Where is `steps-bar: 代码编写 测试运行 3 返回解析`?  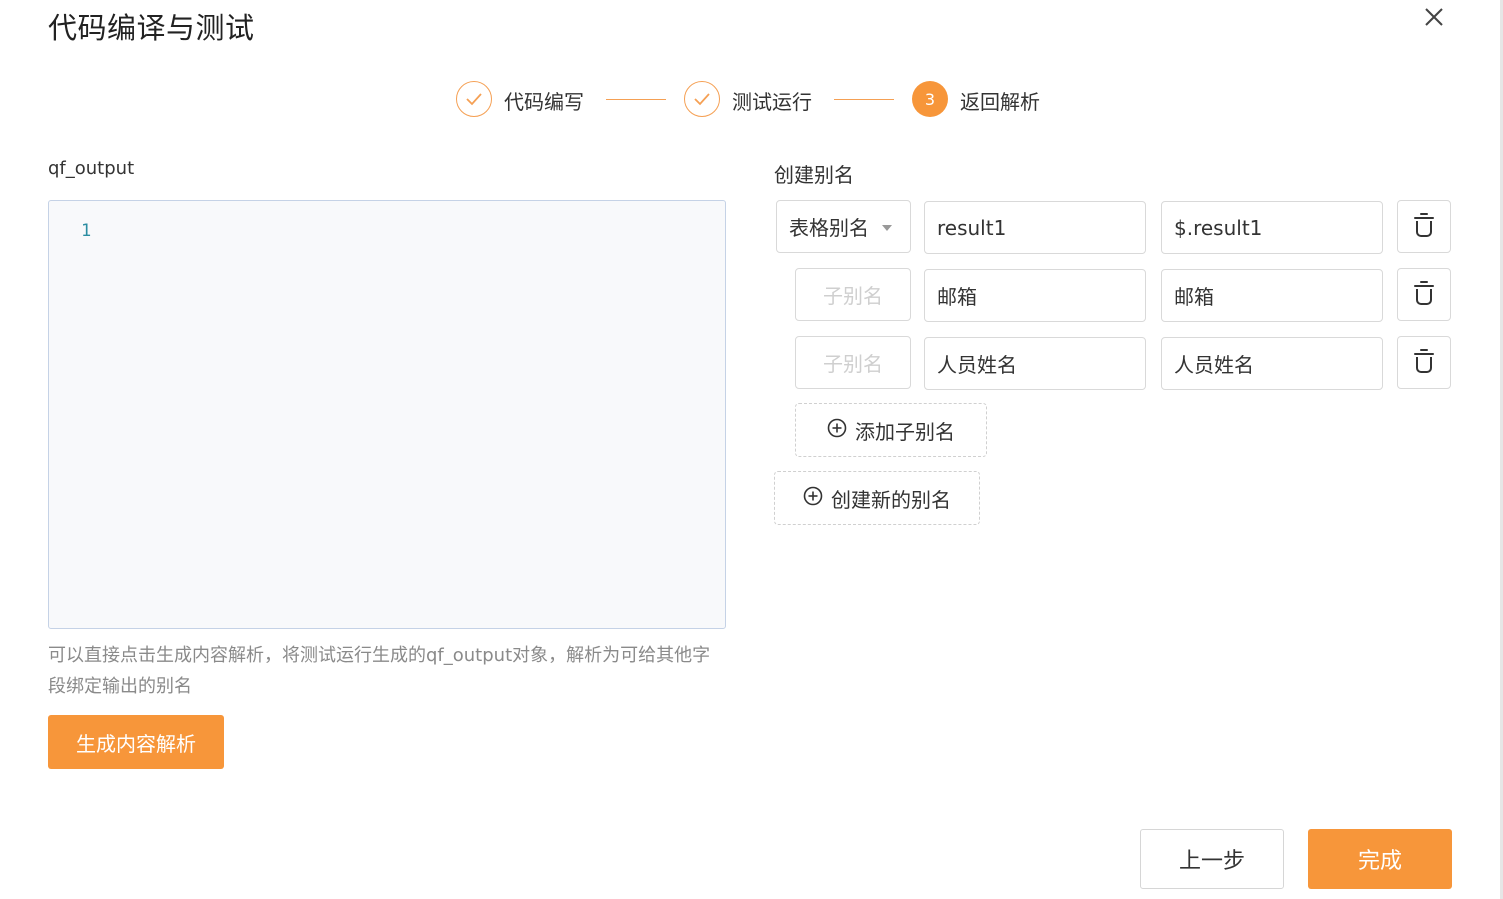 steps-bar: 代码编写 测试运行 3 返回解析 is located at coordinates (751, 100).